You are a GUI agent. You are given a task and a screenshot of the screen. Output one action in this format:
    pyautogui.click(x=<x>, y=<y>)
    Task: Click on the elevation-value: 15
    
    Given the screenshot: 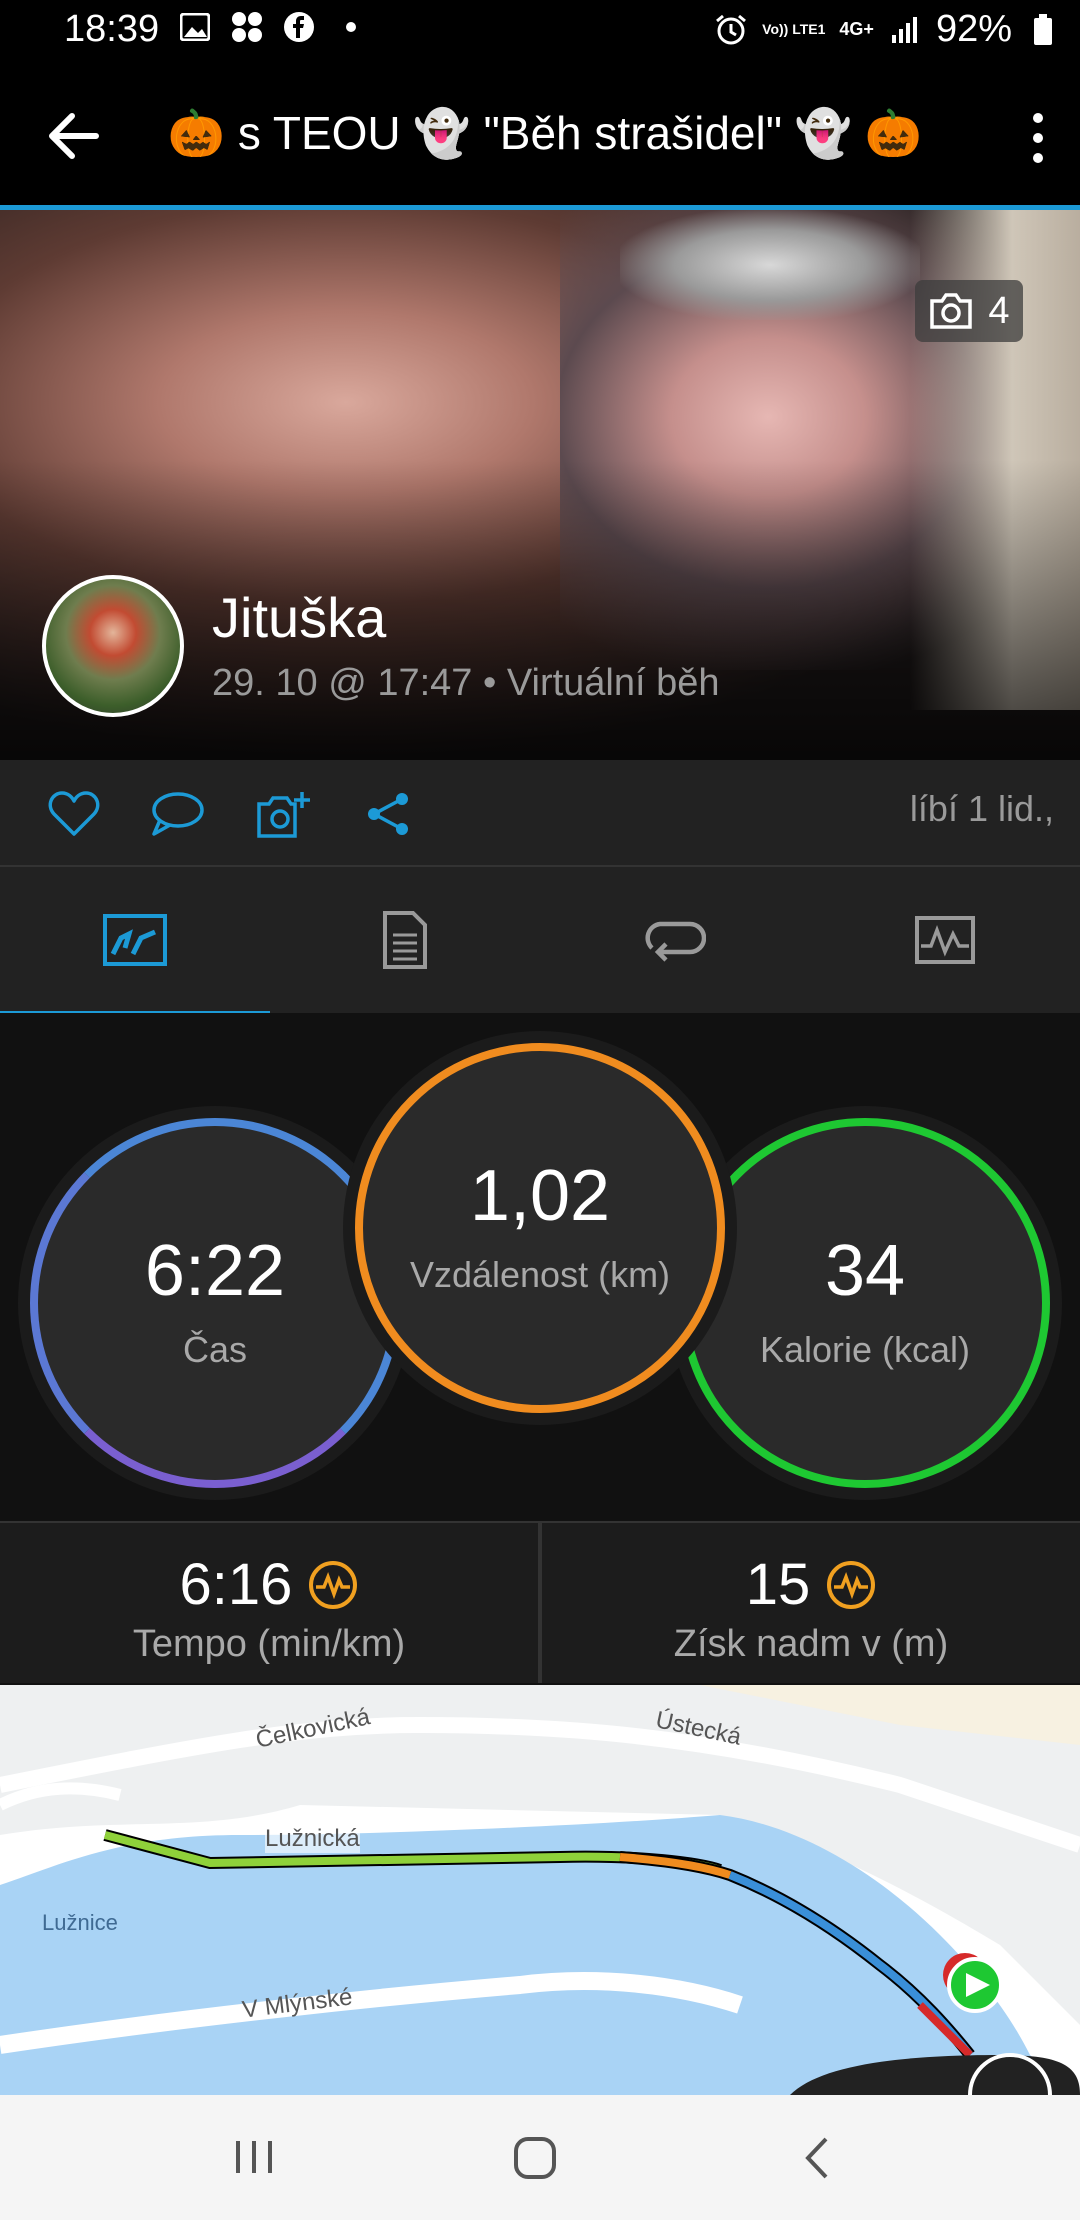 What is the action you would take?
    pyautogui.click(x=778, y=1584)
    